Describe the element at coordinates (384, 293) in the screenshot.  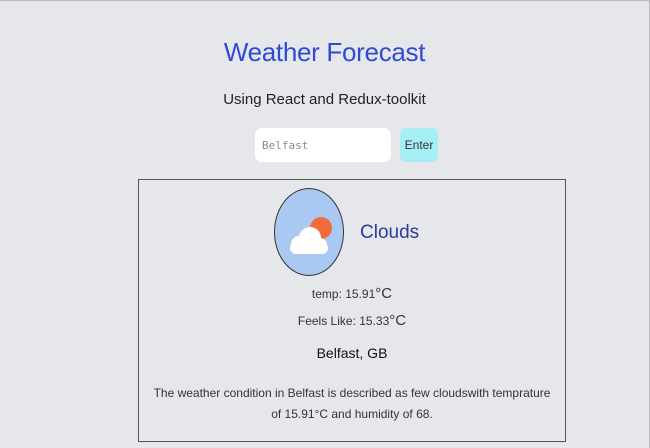
I see `temperature-unit: °C` at that location.